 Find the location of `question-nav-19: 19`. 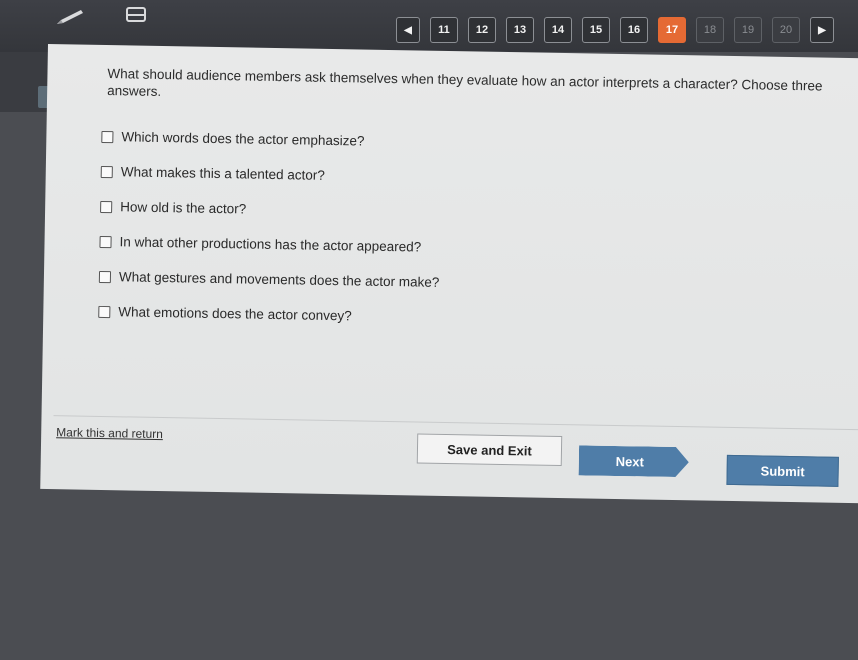

question-nav-19: 19 is located at coordinates (748, 30).